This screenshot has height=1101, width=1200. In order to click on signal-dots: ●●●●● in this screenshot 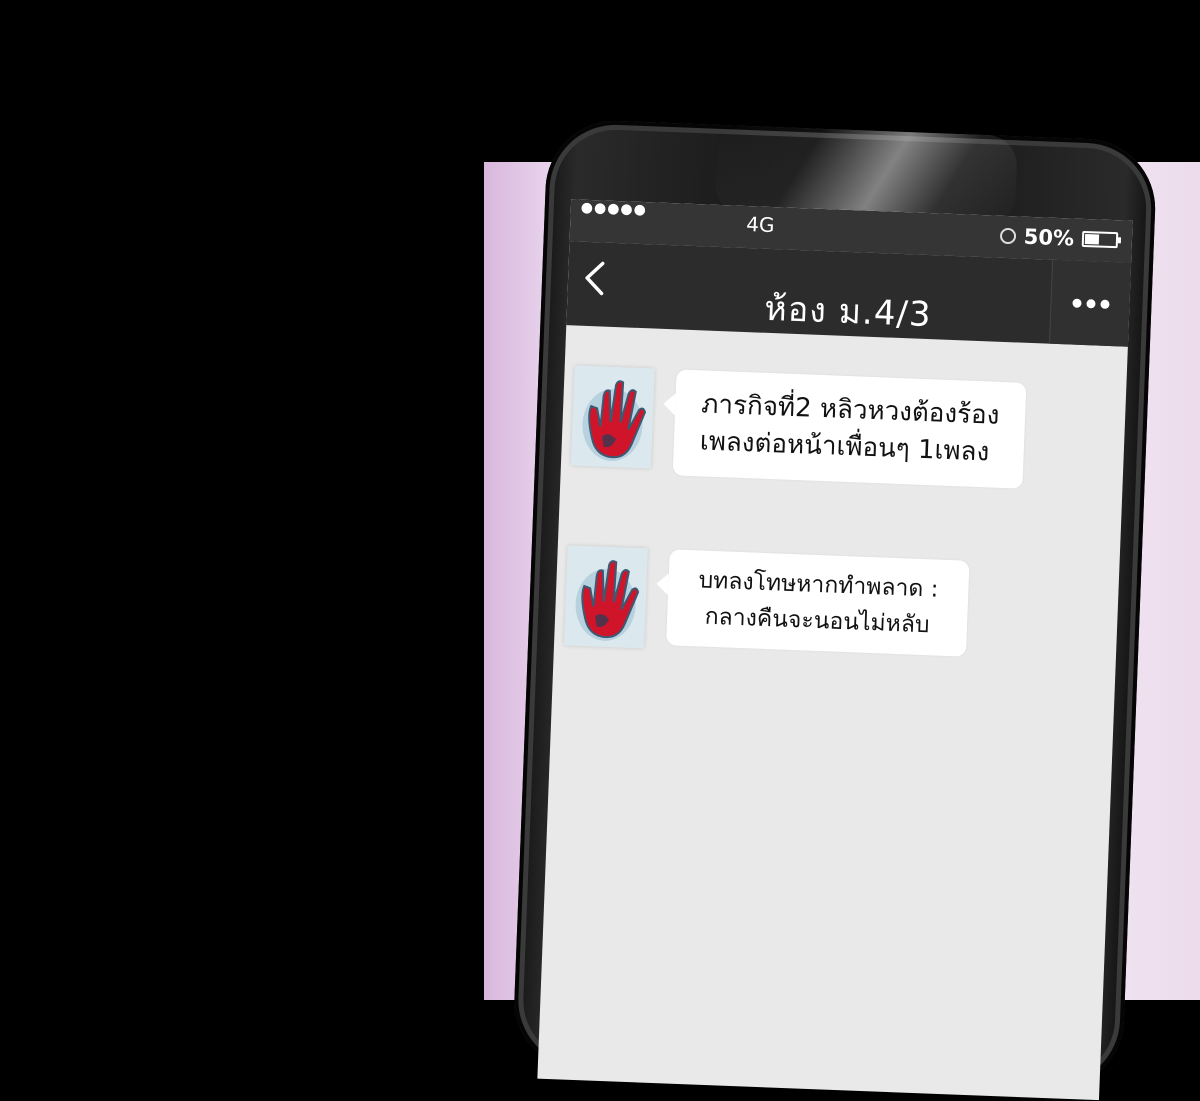, I will do `click(614, 209)`.